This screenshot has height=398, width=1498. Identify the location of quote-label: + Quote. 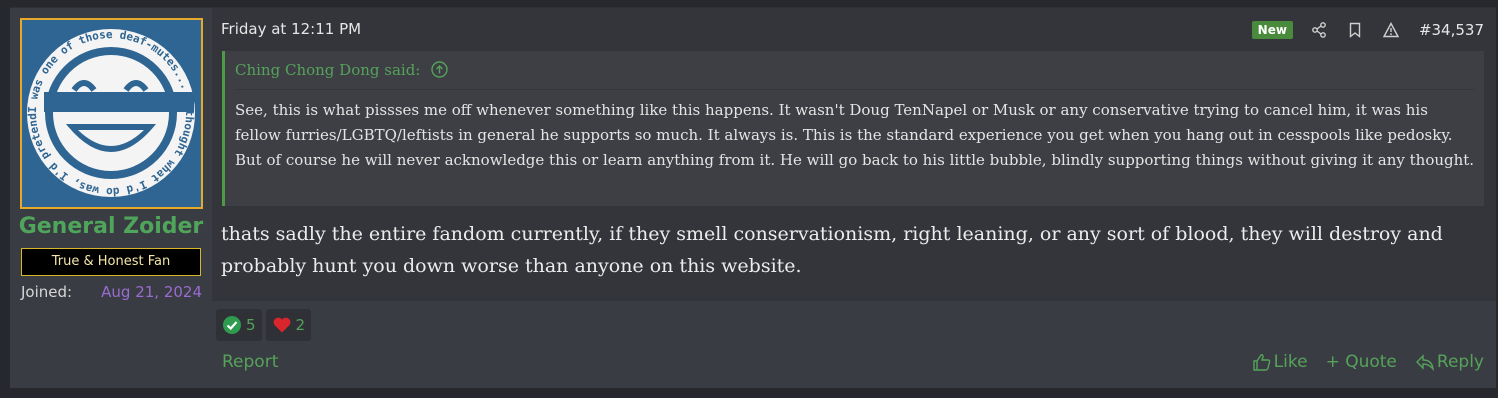
(1361, 362).